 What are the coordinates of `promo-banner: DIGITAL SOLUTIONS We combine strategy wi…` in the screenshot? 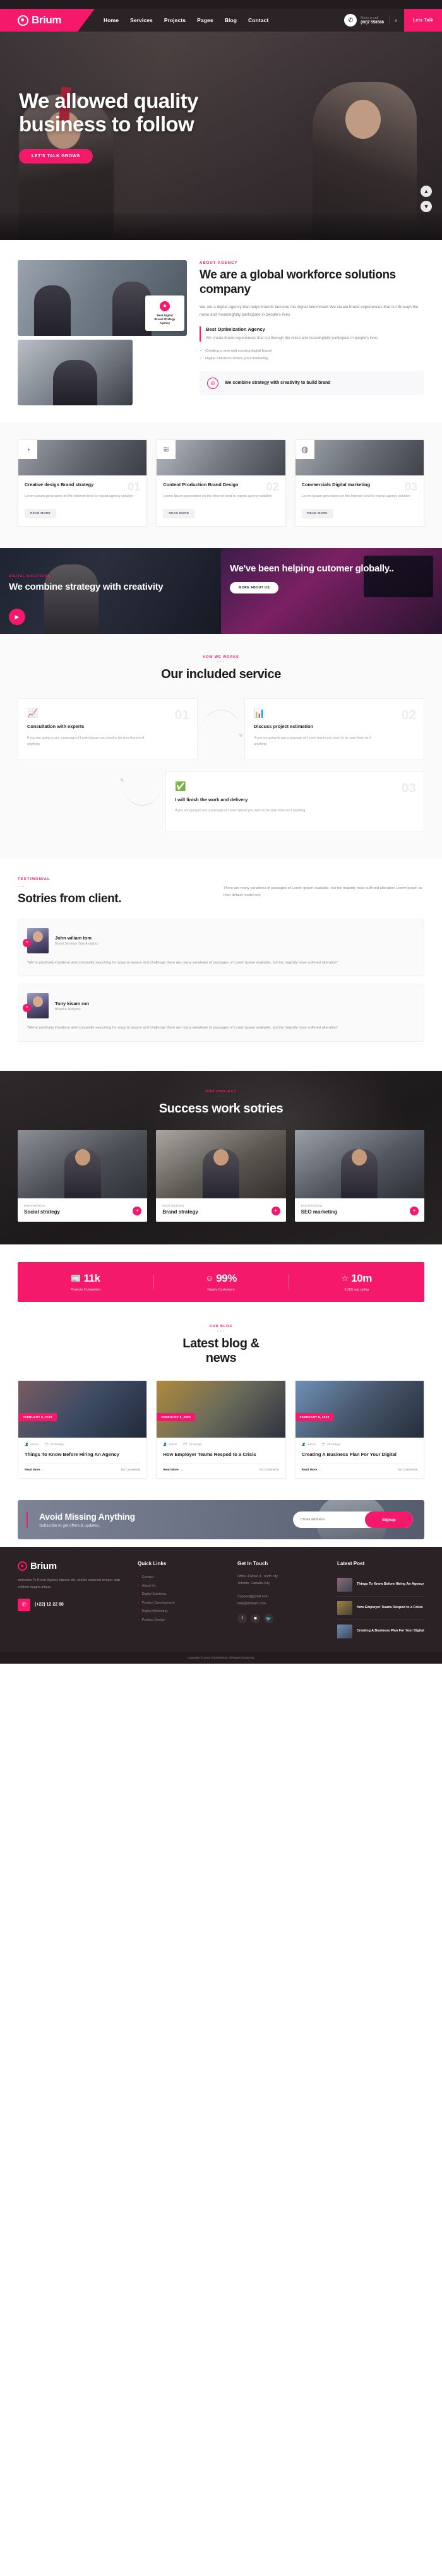 It's located at (221, 591).